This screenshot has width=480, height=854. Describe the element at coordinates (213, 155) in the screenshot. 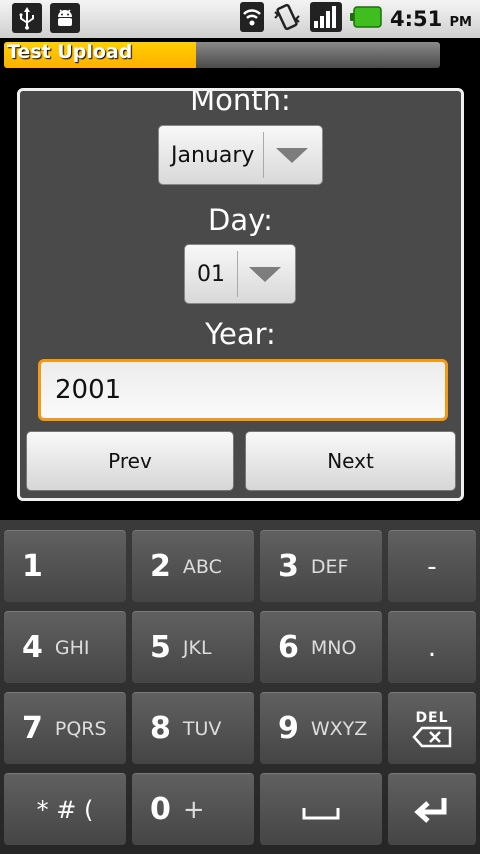

I see `month-value: January` at that location.